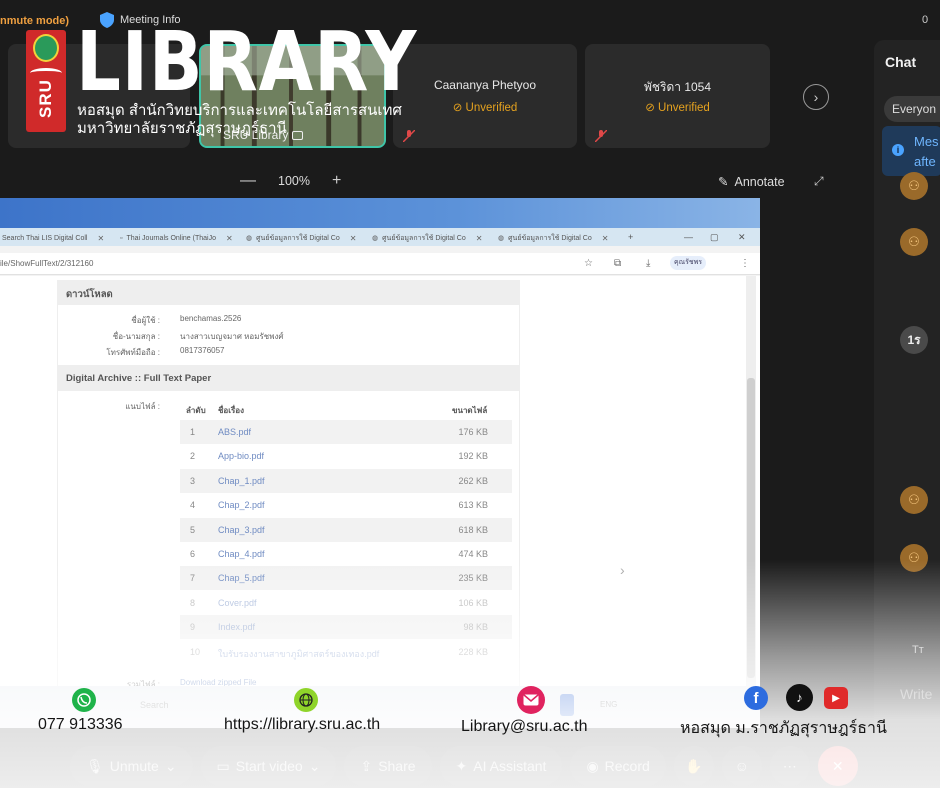  What do you see at coordinates (473, 651) in the screenshot?
I see `file-size: 228 KB` at bounding box center [473, 651].